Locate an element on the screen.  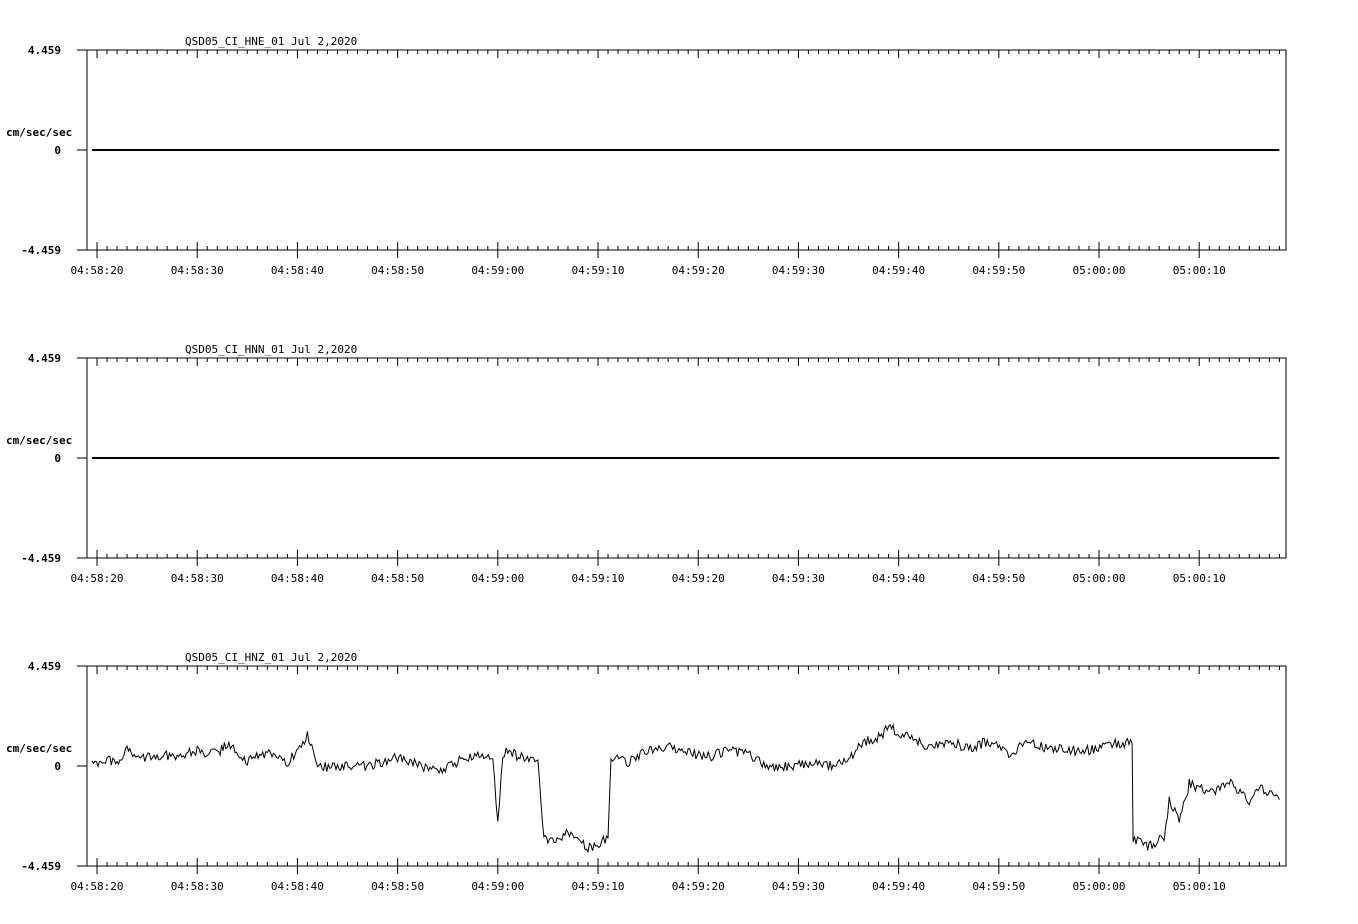
chart-title: QSD05_CI_HNN_01 Jul 2,2020 is located at coordinates (271, 349).